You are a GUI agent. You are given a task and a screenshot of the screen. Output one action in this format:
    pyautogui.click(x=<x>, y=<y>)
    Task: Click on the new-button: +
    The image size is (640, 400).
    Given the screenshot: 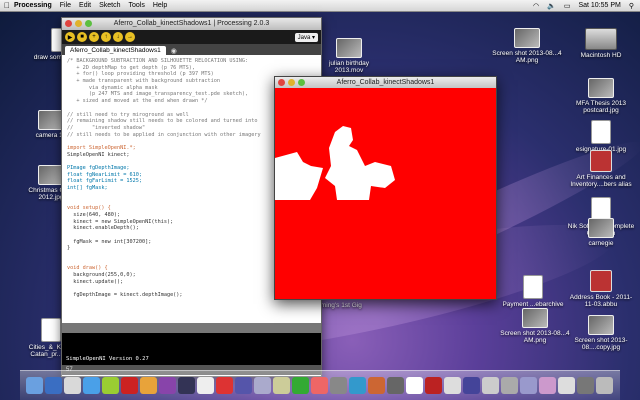 What is the action you would take?
    pyautogui.click(x=94, y=37)
    